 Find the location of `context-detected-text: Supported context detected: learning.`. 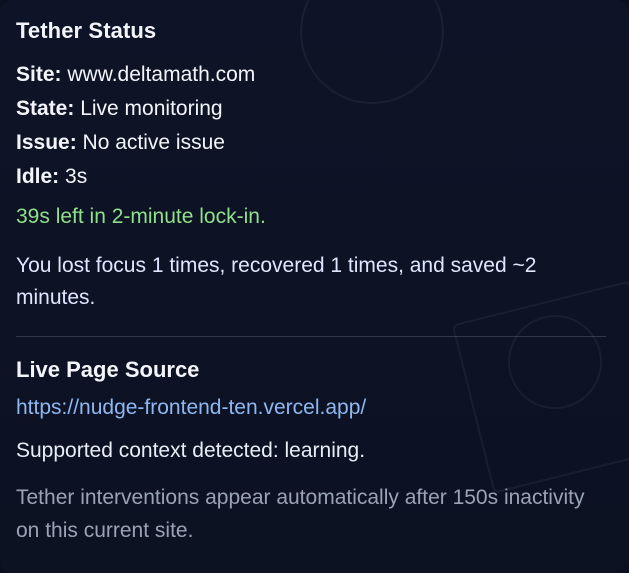

context-detected-text: Supported context detected: learning. is located at coordinates (191, 450).